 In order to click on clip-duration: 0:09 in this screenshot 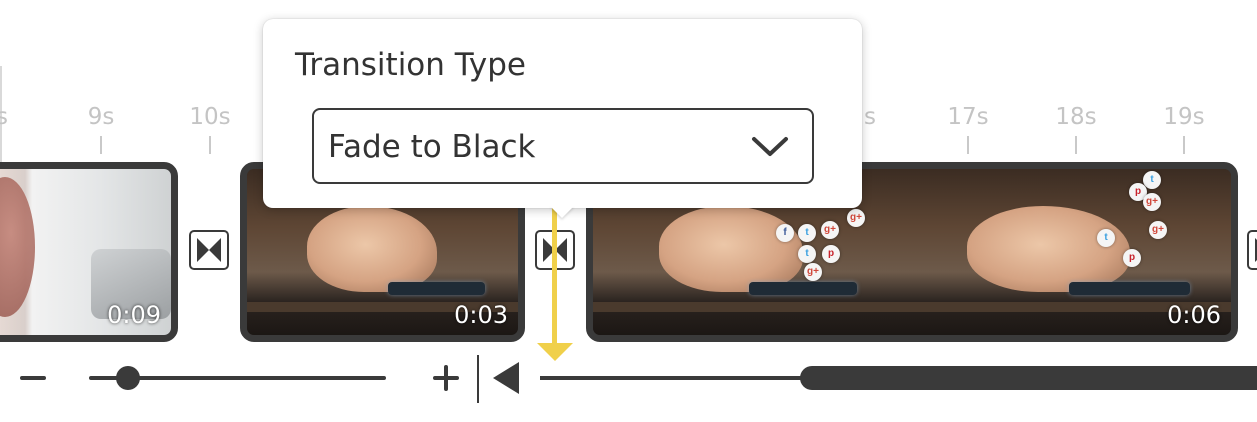, I will do `click(134, 315)`.